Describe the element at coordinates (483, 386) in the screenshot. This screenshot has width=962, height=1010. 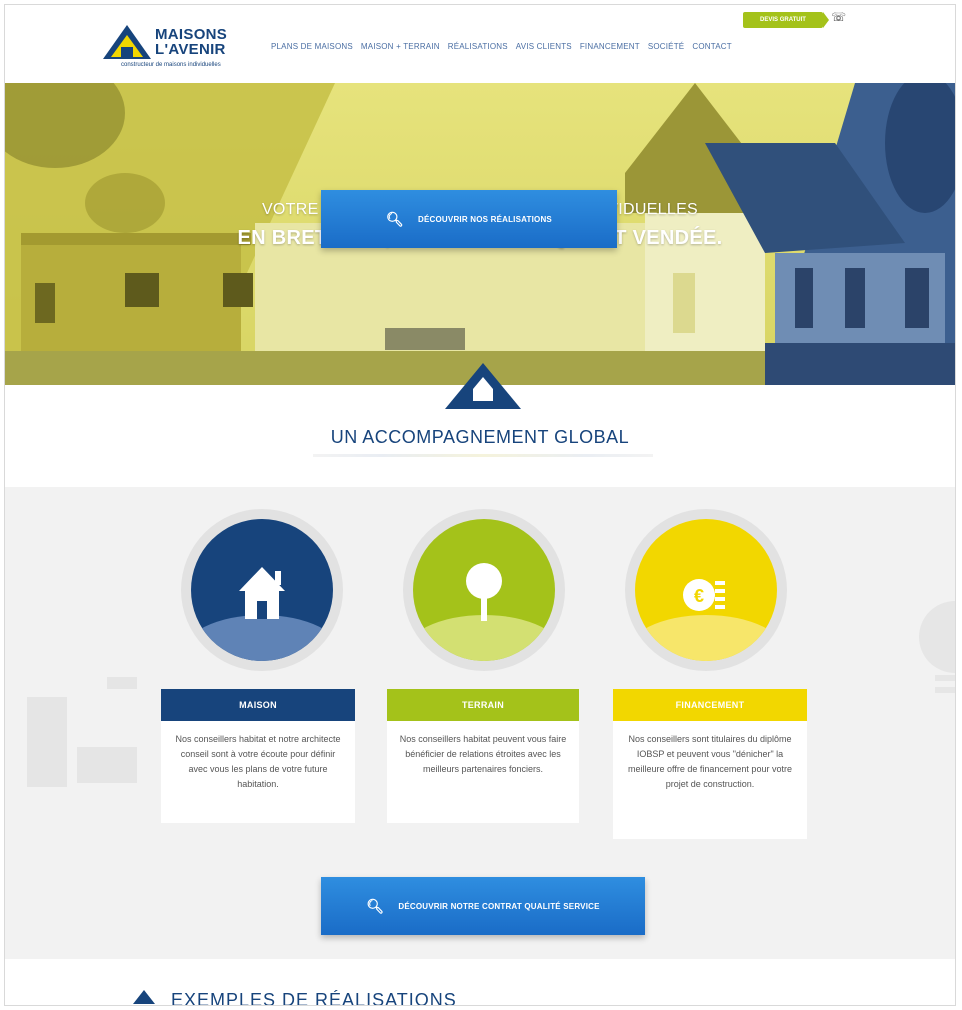
I see `roof-badge-icon` at that location.